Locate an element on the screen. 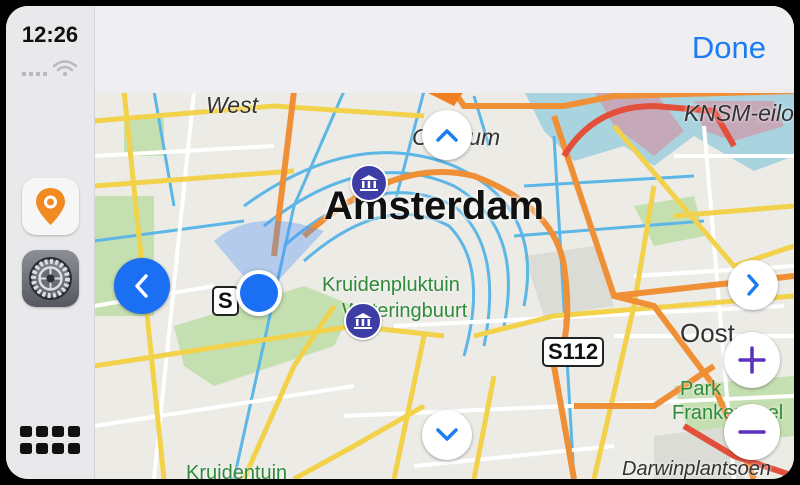  road-shield-s: S is located at coordinates (225, 301).